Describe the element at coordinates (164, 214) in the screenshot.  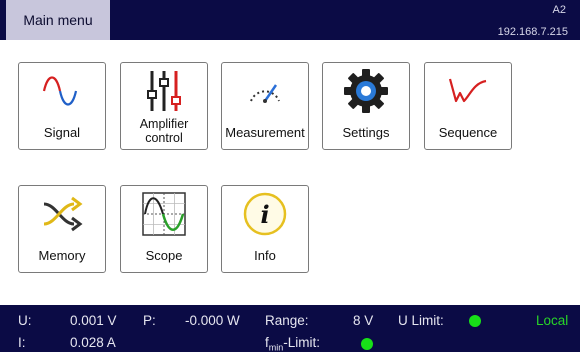
I see `oscilloscope-icon` at that location.